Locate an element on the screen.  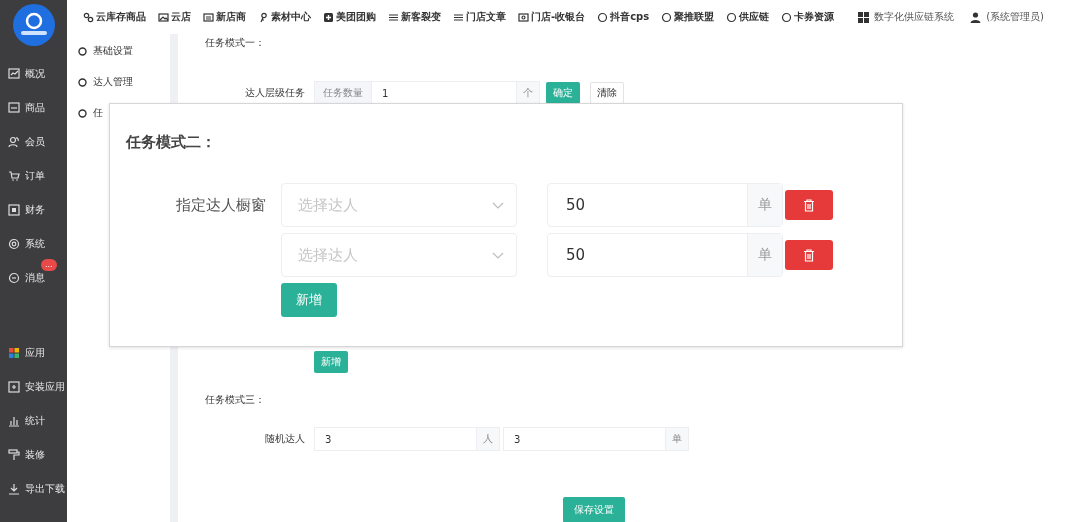
plus-square-icon is located at coordinates (328, 17).